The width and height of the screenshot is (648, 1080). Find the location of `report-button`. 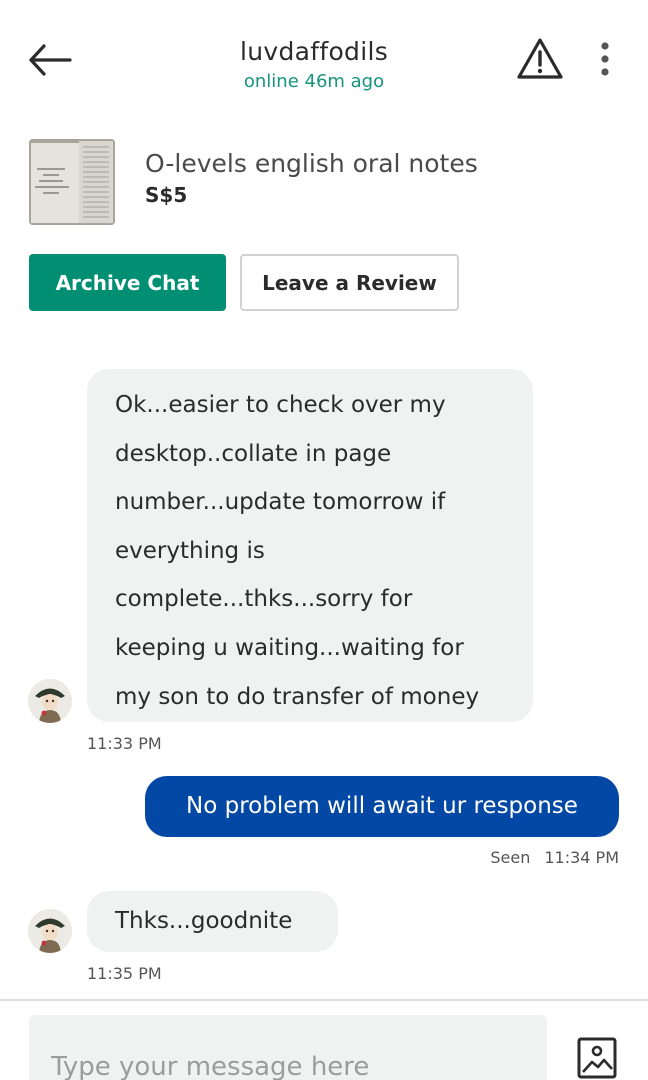

report-button is located at coordinates (540, 59).